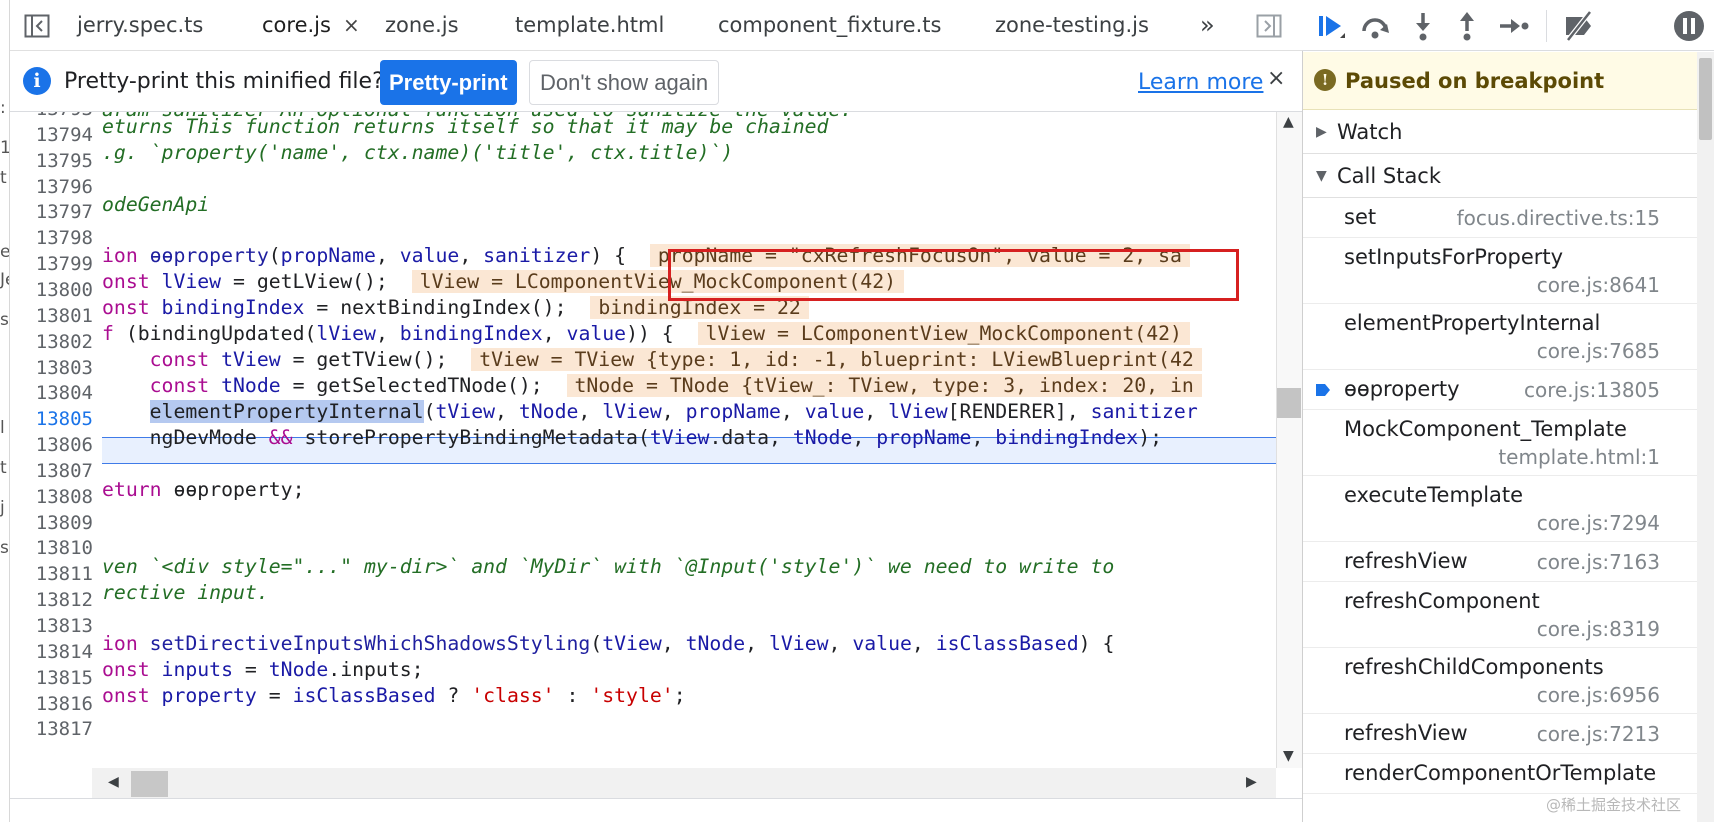  What do you see at coordinates (51, 497) in the screenshot?
I see `line-number: 13808` at bounding box center [51, 497].